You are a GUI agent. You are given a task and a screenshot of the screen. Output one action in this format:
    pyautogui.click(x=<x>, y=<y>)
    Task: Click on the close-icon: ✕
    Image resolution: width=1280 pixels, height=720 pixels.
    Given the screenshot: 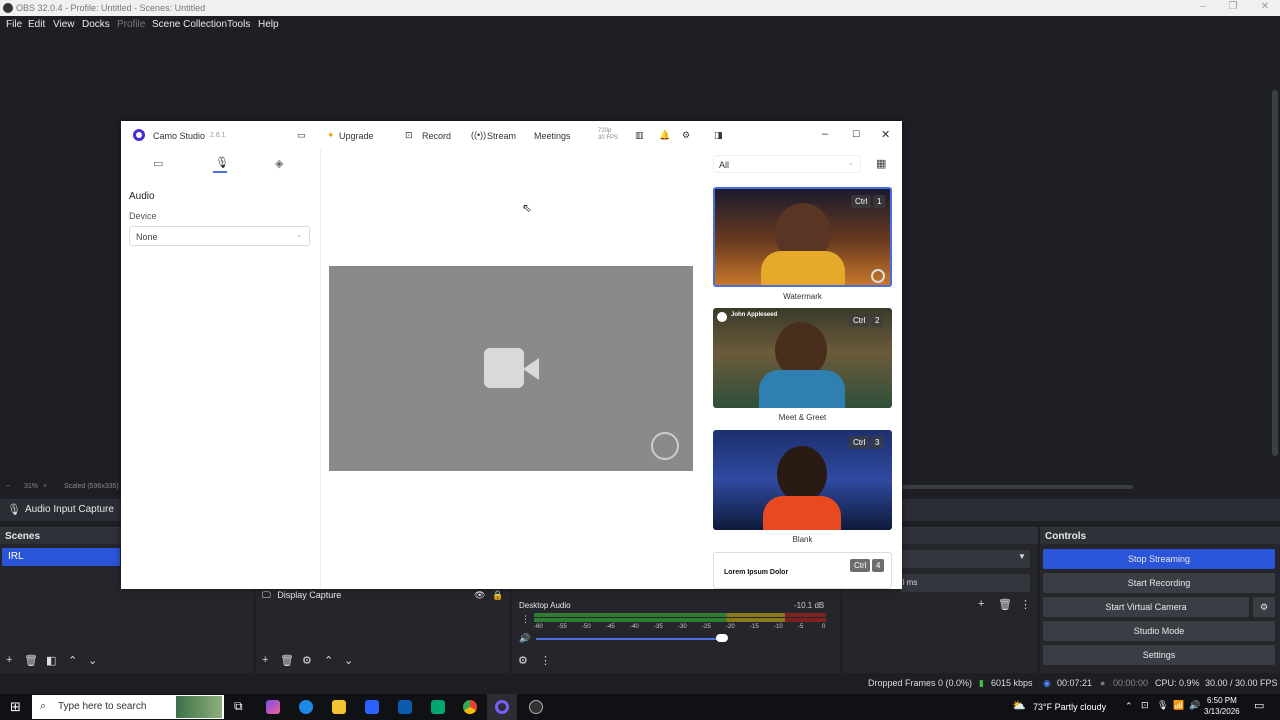 What is the action you would take?
    pyautogui.click(x=1265, y=6)
    